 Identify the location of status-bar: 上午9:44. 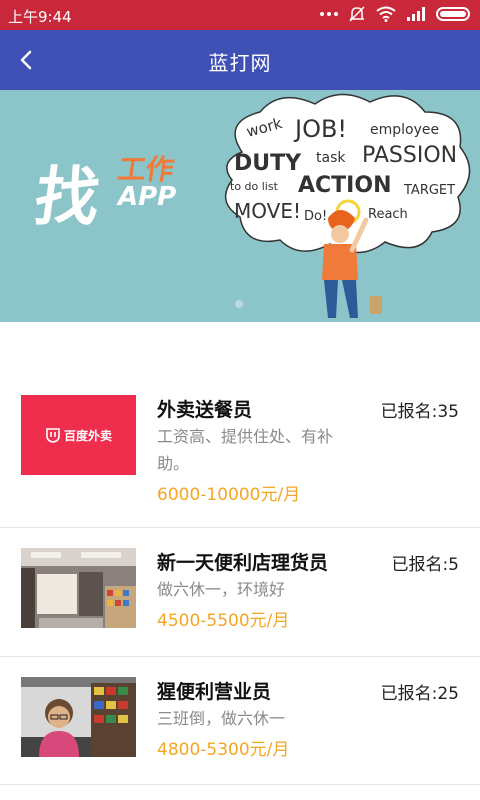
(240, 15).